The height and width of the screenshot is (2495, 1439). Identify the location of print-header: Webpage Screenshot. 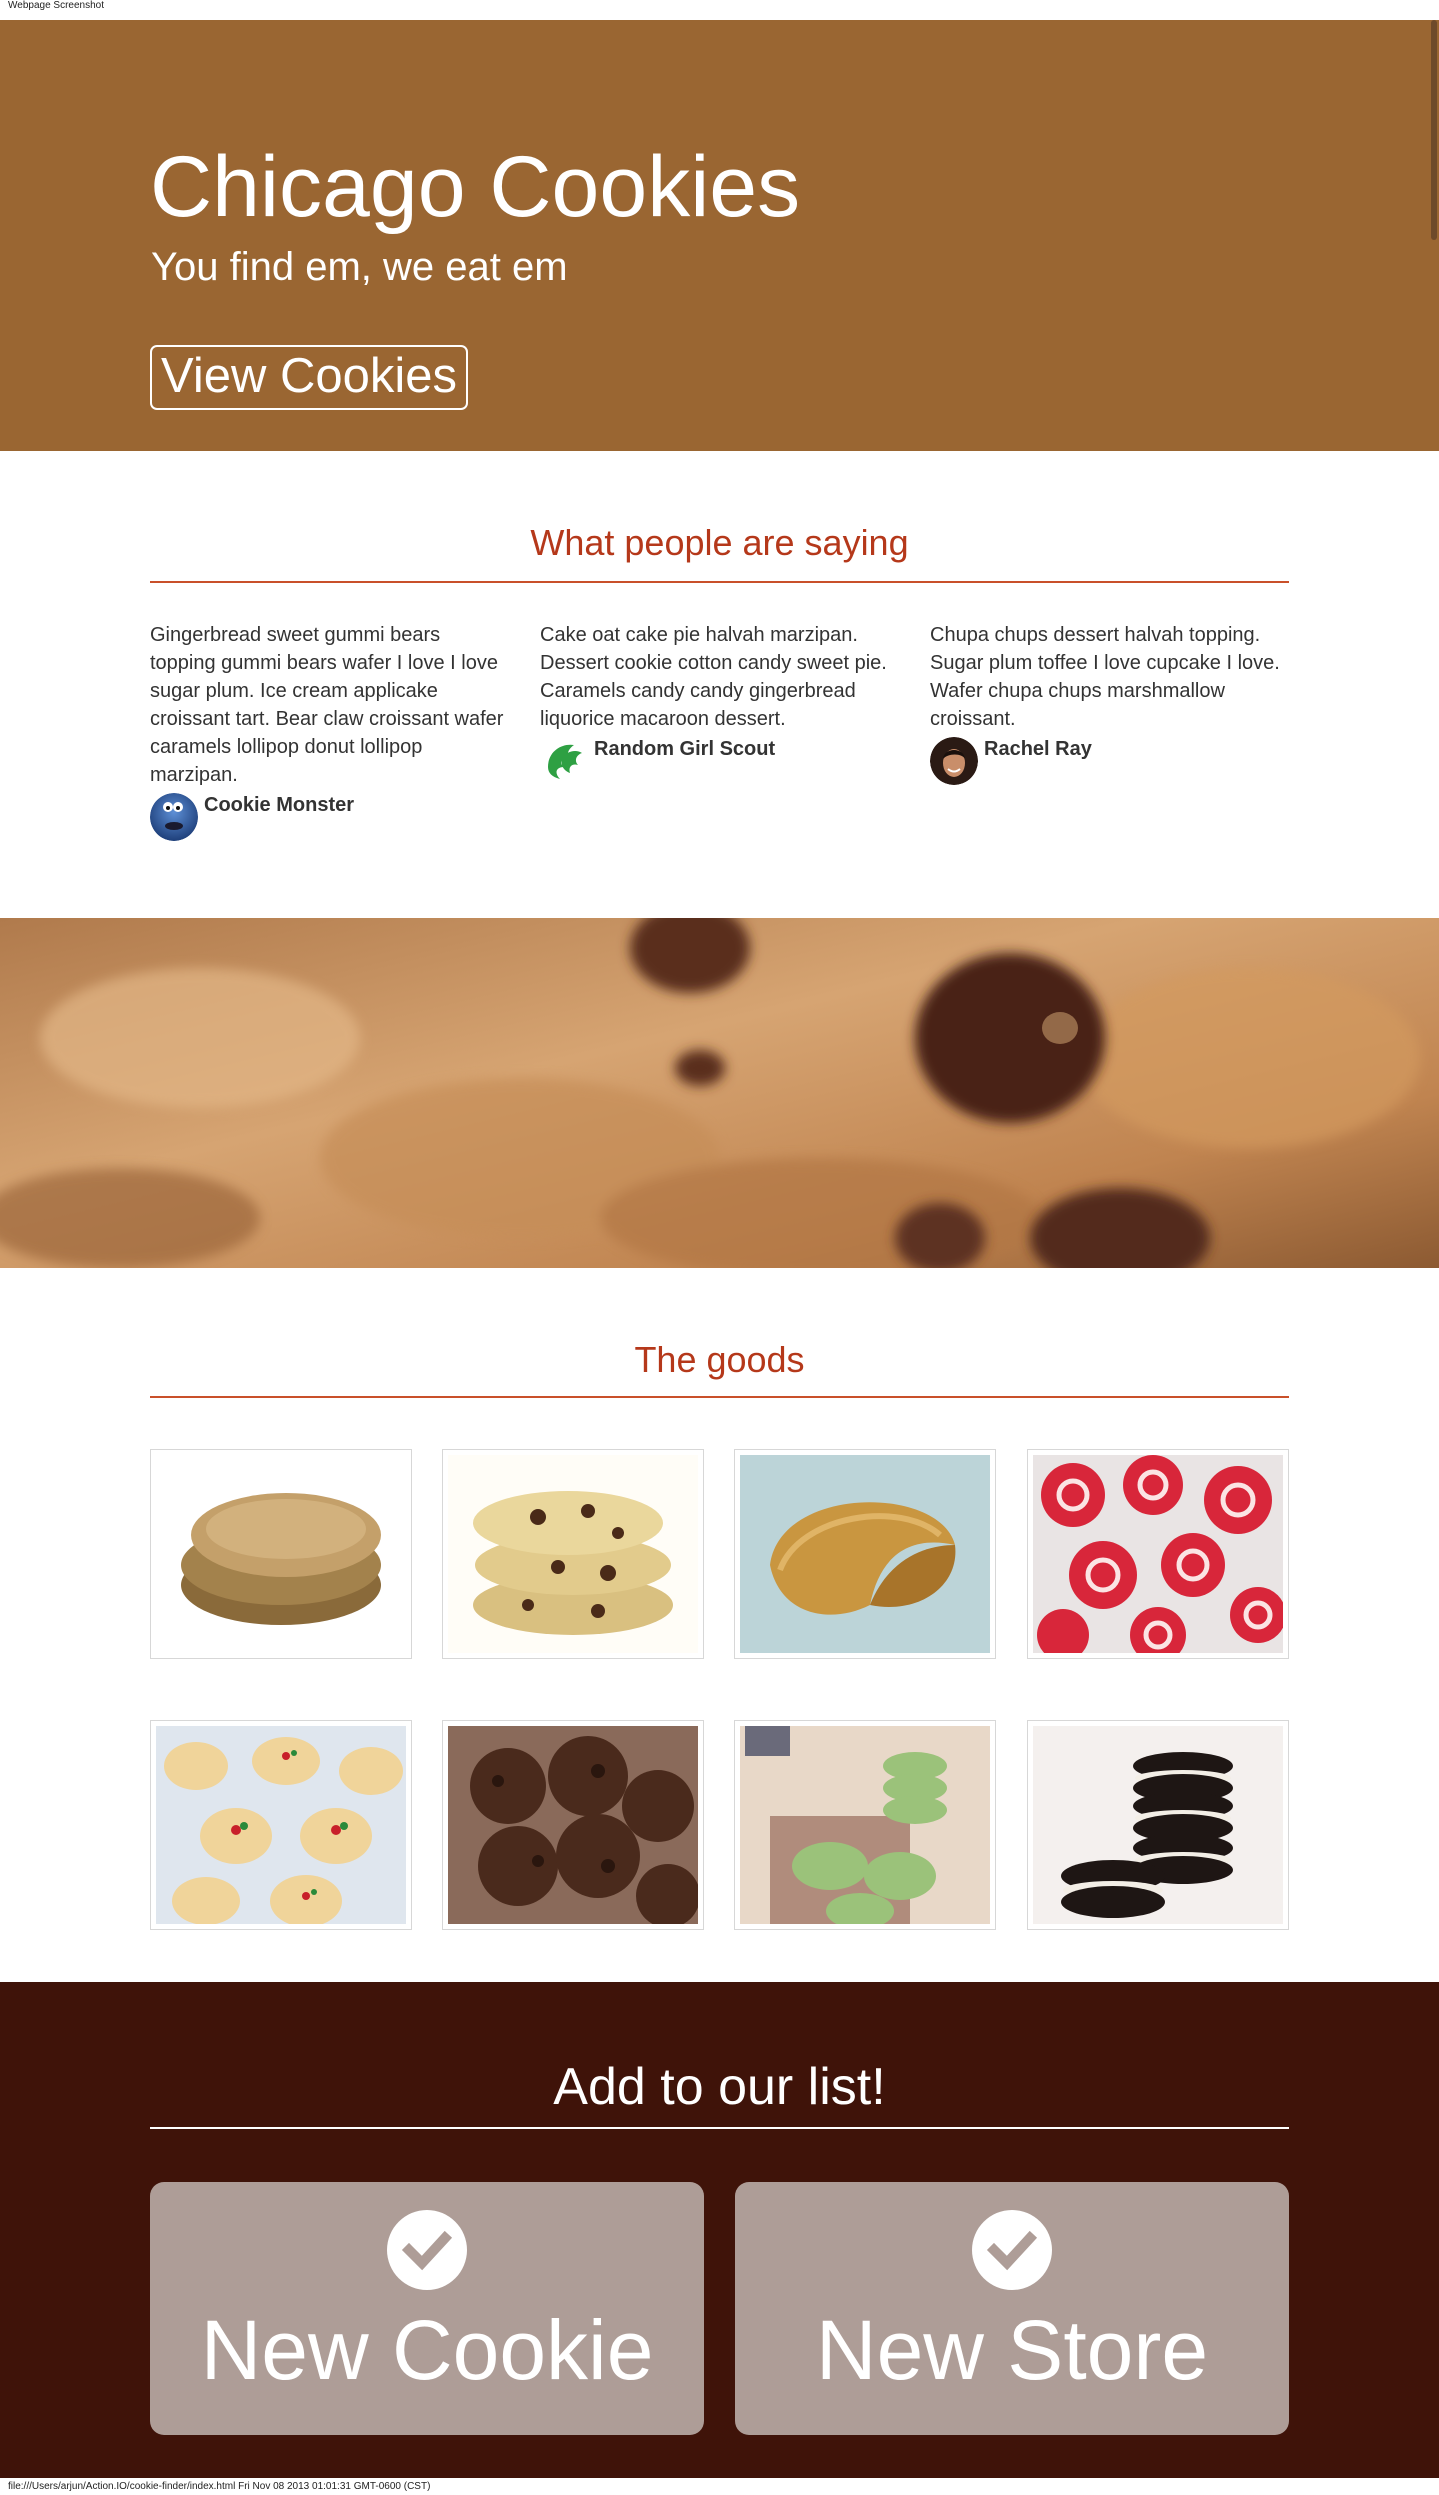
(56, 5).